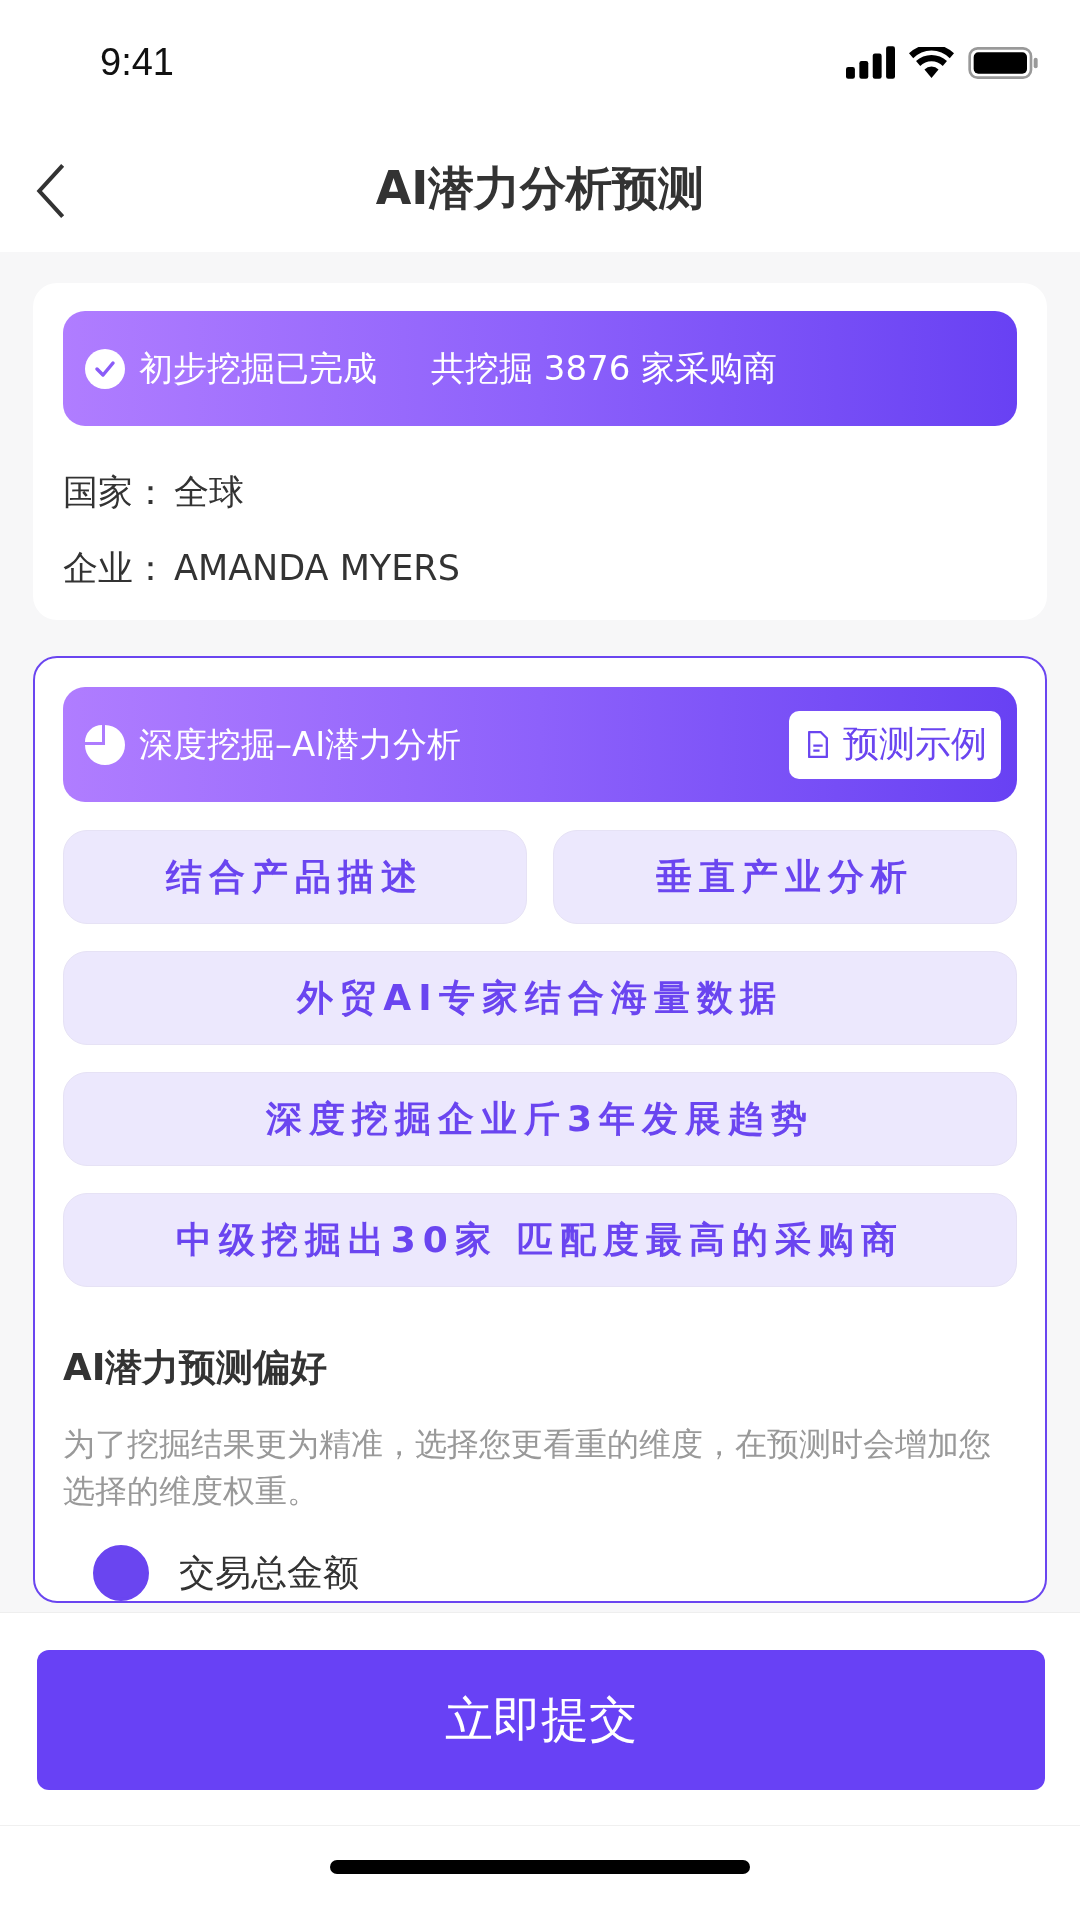 The image size is (1080, 1920). What do you see at coordinates (115, 492) in the screenshot?
I see `field-label: 国家：` at bounding box center [115, 492].